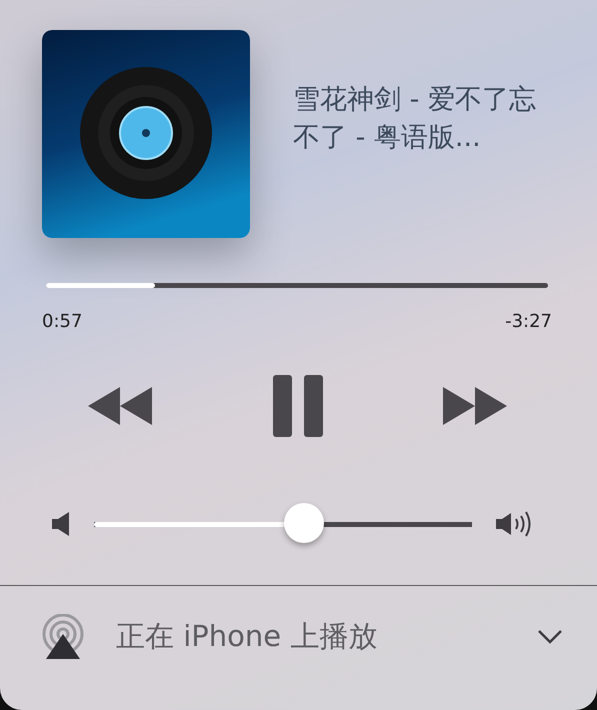  Describe the element at coordinates (297, 406) in the screenshot. I see `play-pause-button` at that location.